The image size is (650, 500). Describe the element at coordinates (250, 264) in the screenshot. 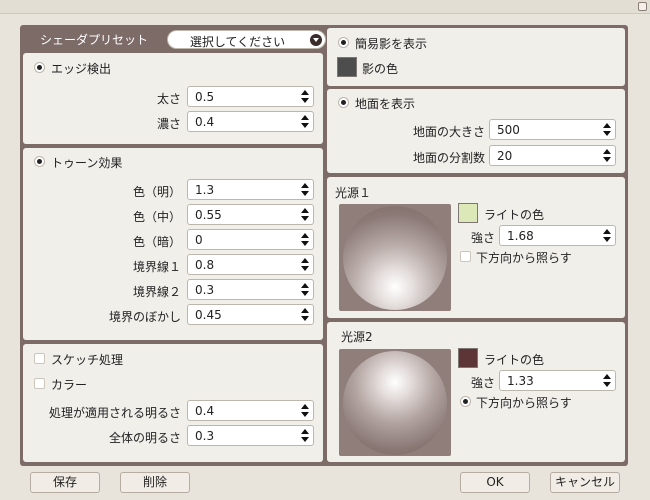

I see `toon-spinner: 0.8` at that location.